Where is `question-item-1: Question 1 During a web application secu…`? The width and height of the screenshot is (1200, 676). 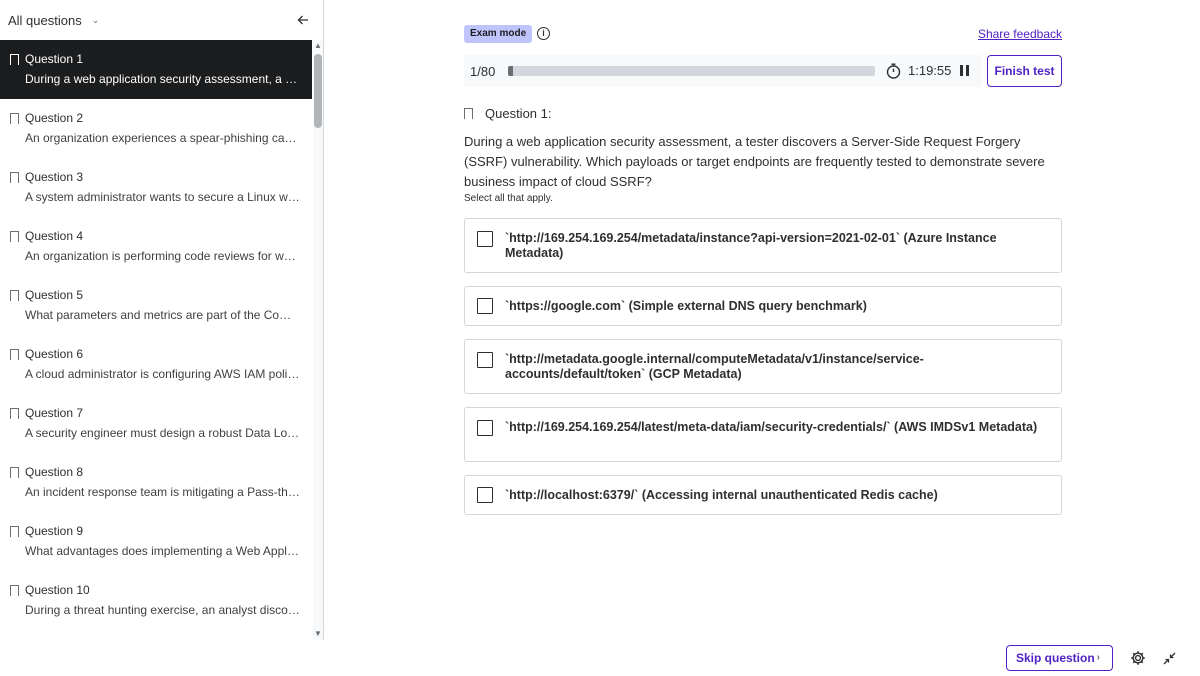 question-item-1: Question 1 During a web application secu… is located at coordinates (156, 69).